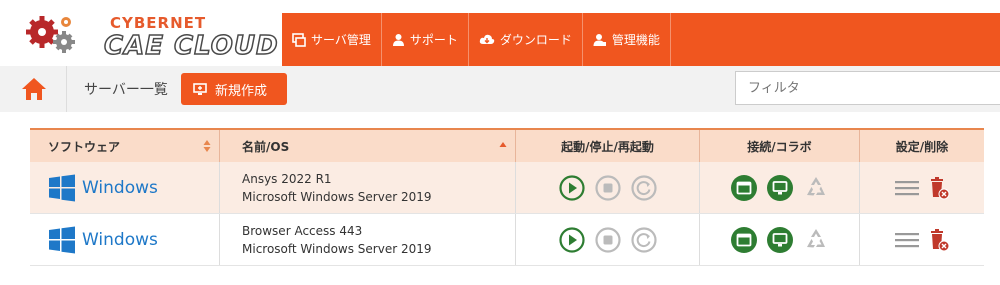  I want to click on toolbar-divider, so click(66, 89).